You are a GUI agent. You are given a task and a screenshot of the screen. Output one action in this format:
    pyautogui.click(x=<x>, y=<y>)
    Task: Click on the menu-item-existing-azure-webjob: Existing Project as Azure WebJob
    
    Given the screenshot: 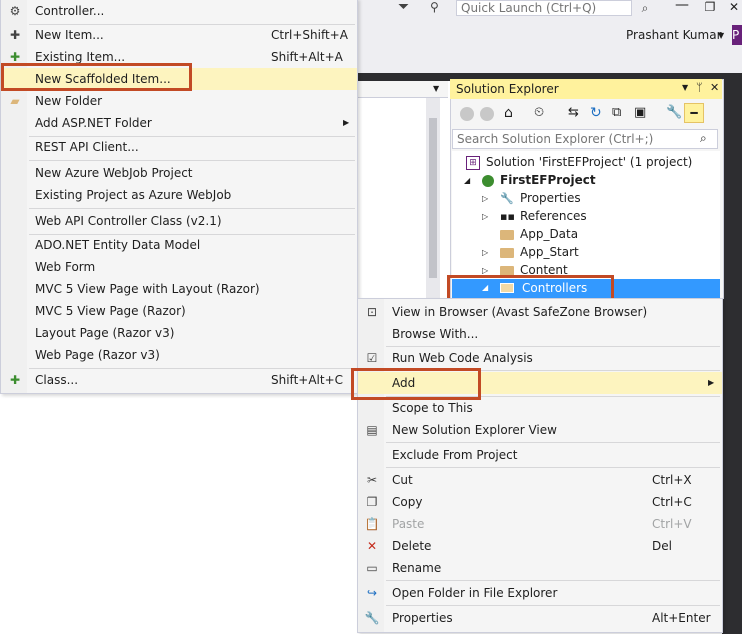 What is the action you would take?
    pyautogui.click(x=179, y=195)
    